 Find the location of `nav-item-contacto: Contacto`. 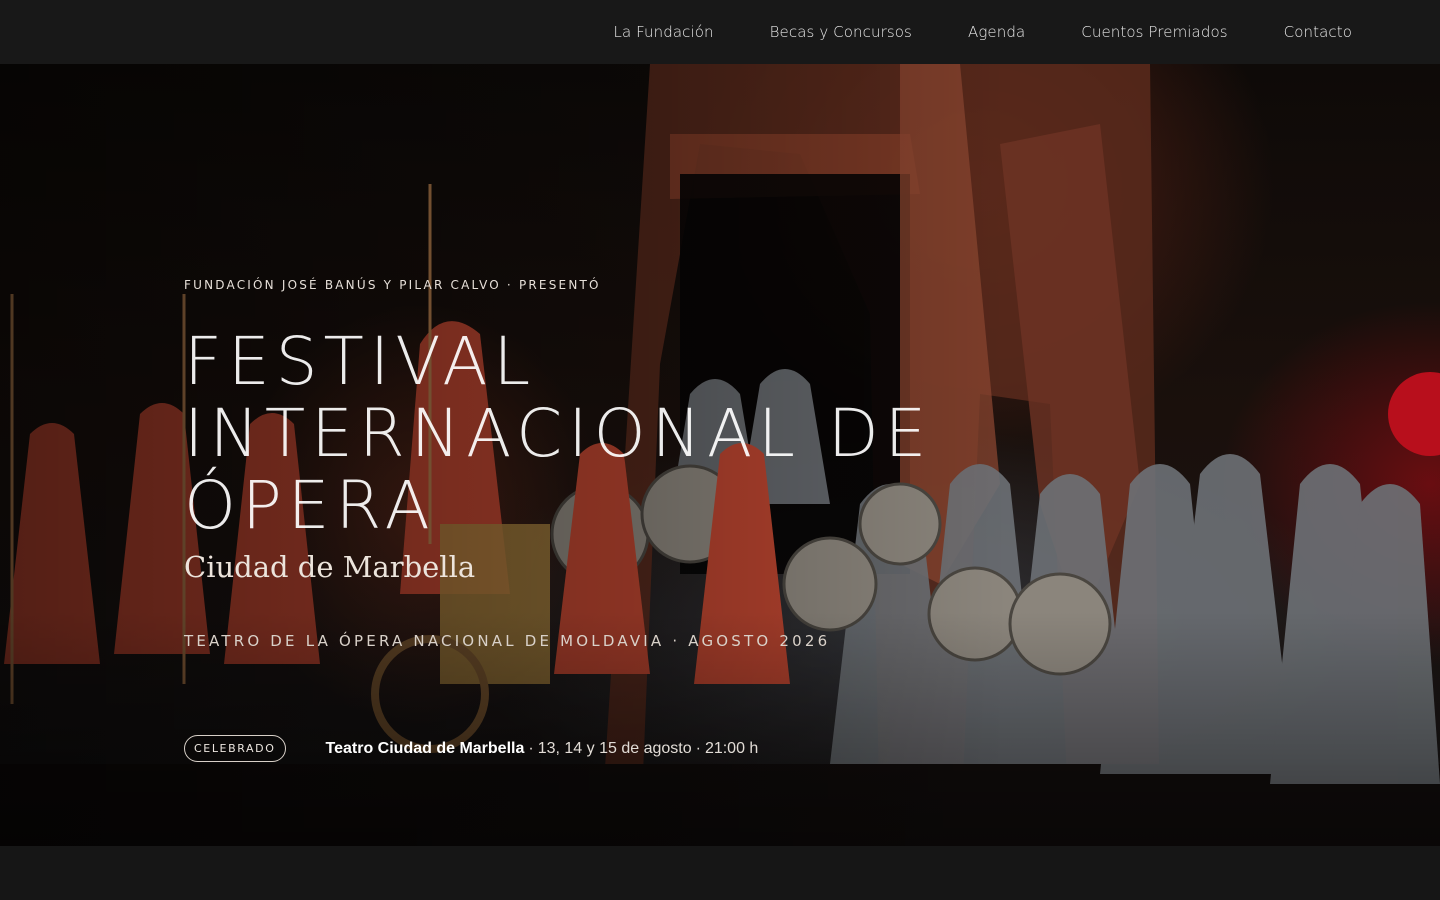

nav-item-contacto: Contacto is located at coordinates (1318, 32).